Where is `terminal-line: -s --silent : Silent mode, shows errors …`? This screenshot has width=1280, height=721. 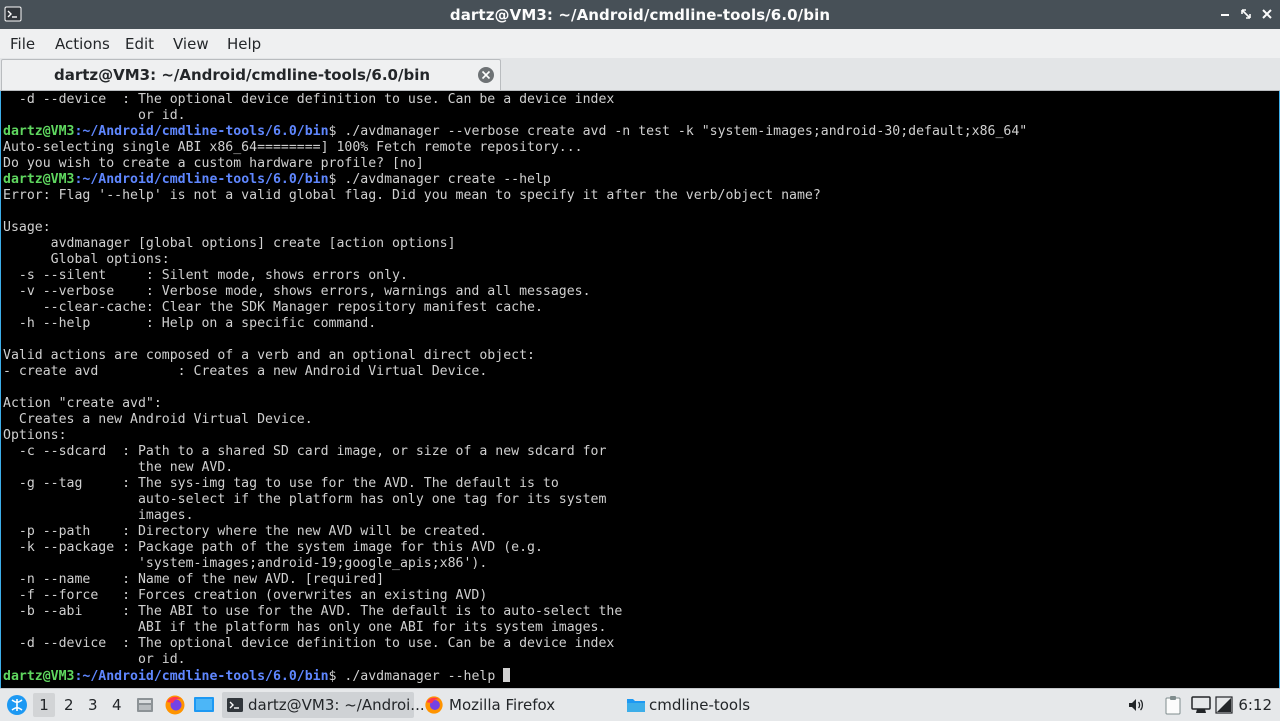
terminal-line: -s --silent : Silent mode, shows errors … is located at coordinates (205, 275).